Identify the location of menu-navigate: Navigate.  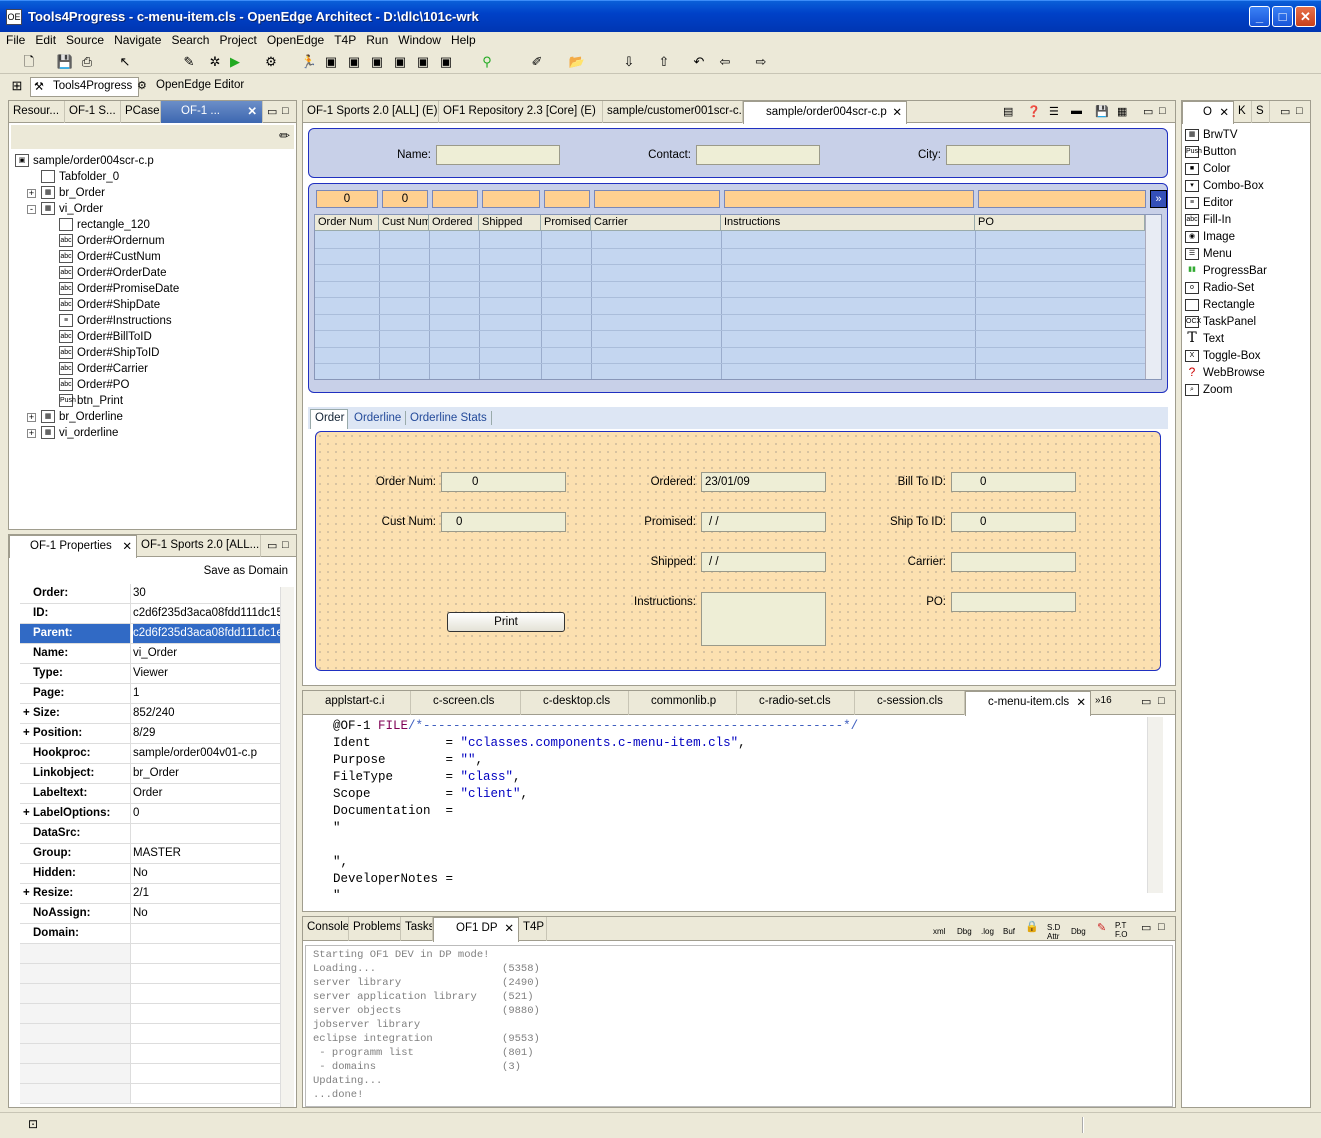
(137, 39).